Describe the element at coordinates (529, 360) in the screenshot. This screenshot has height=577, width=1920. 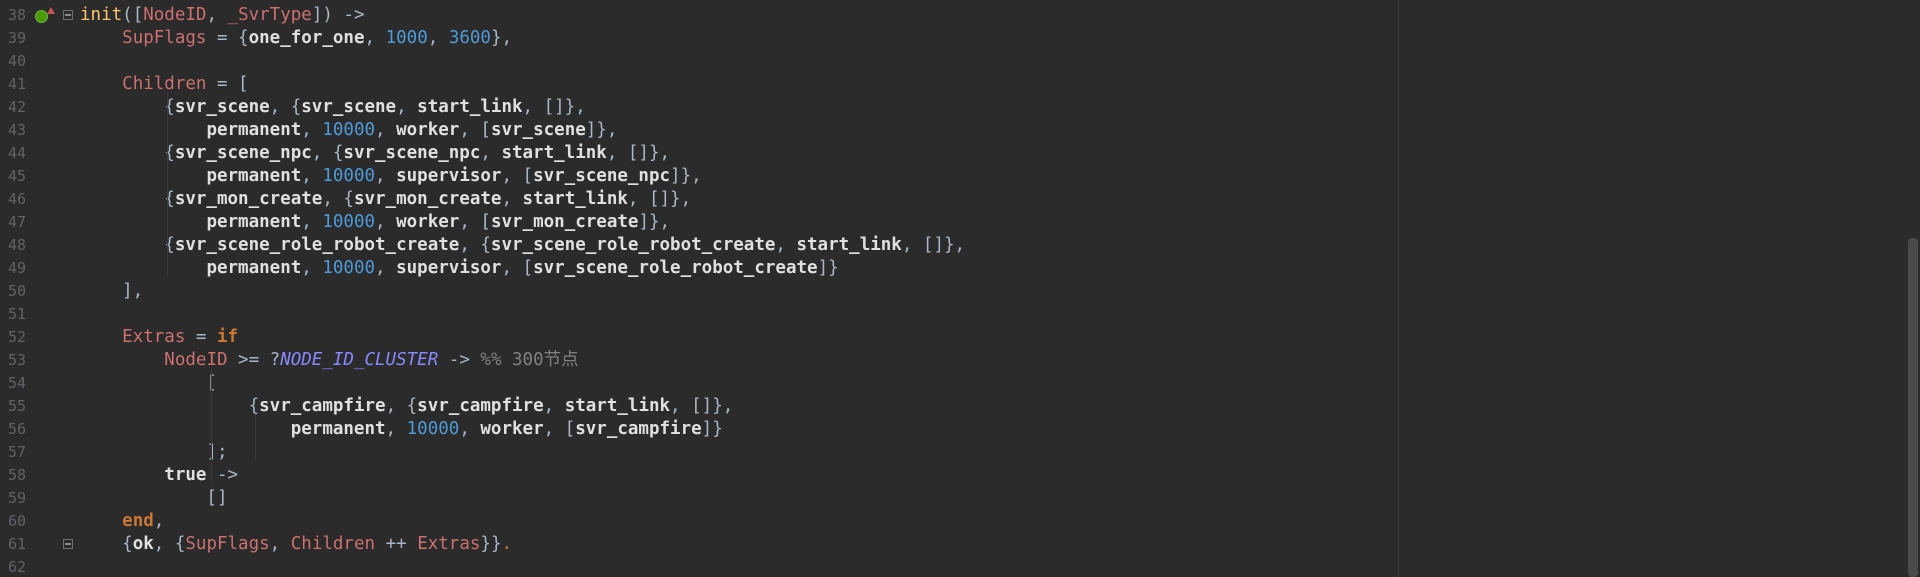
I see `code-token: %% 300节点` at that location.